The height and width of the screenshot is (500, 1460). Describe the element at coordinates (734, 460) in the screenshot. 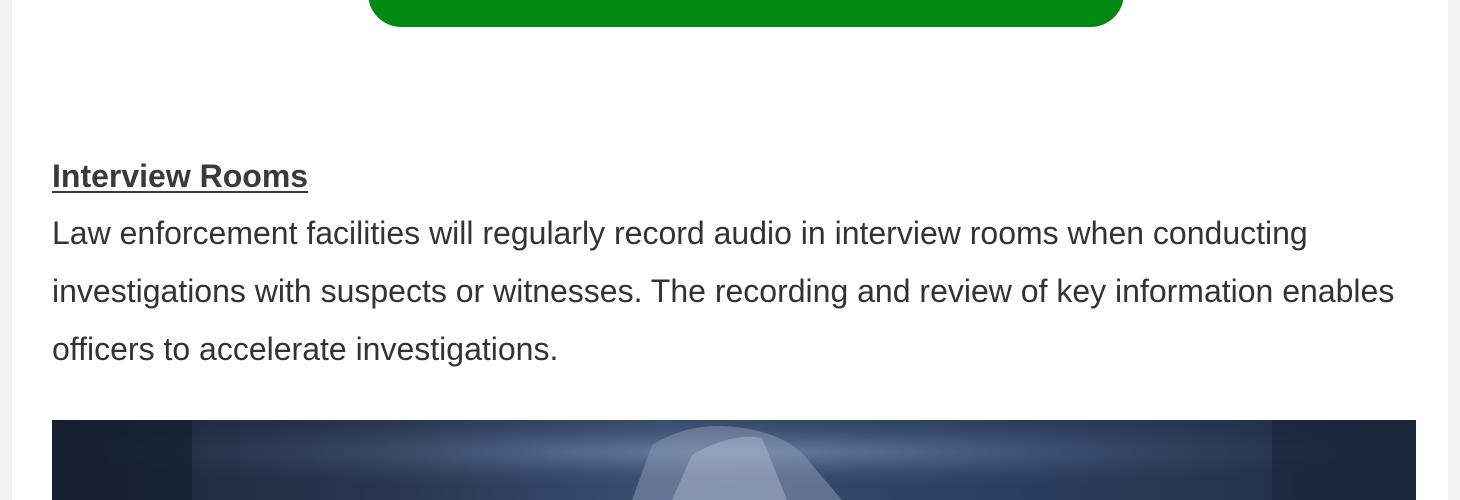

I see `interview-room-image` at that location.